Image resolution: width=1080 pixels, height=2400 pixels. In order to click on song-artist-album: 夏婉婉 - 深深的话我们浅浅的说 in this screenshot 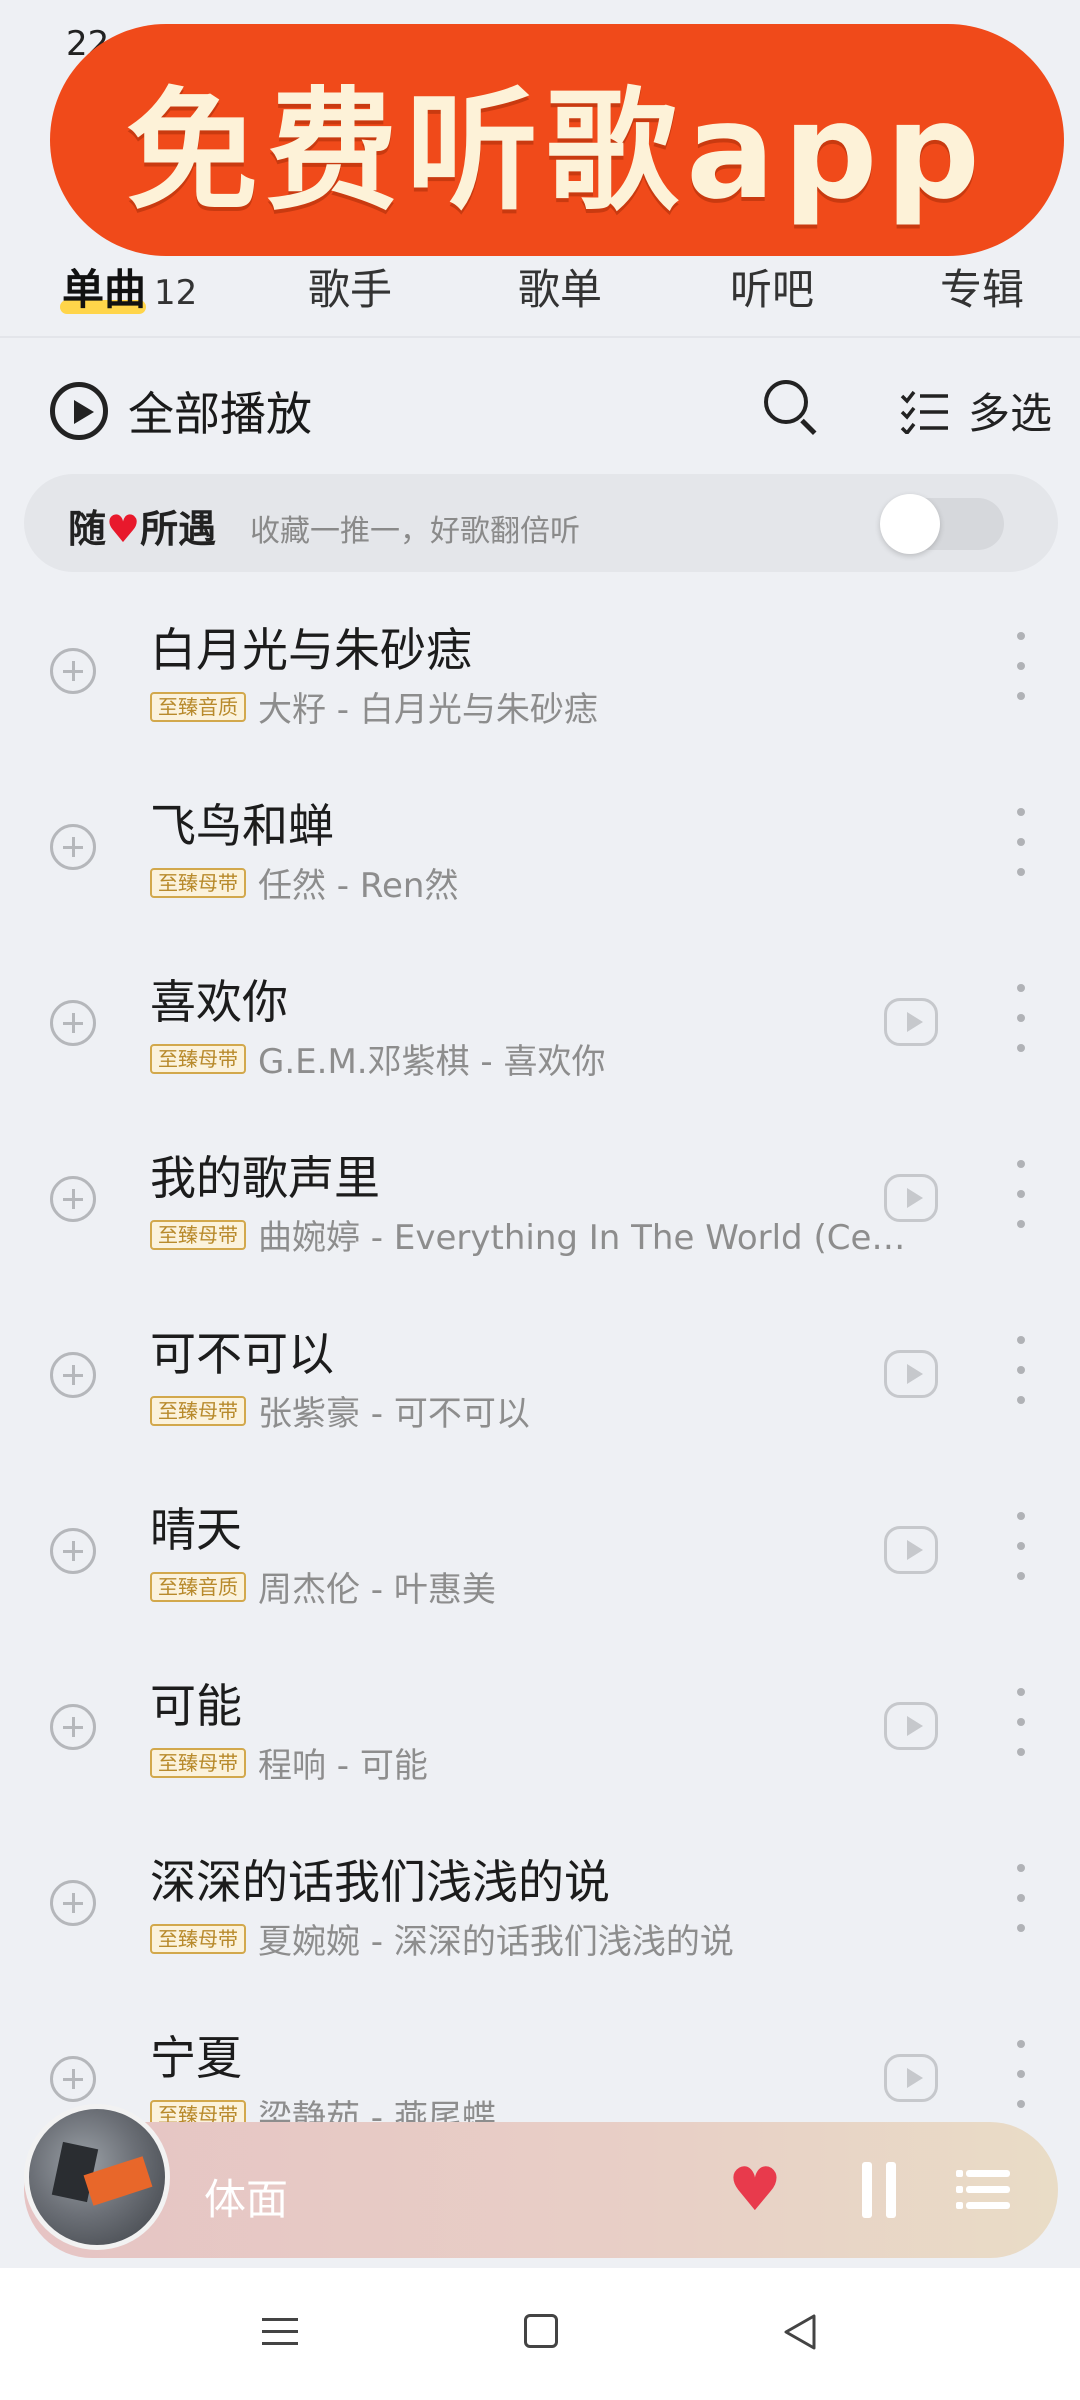, I will do `click(496, 1942)`.